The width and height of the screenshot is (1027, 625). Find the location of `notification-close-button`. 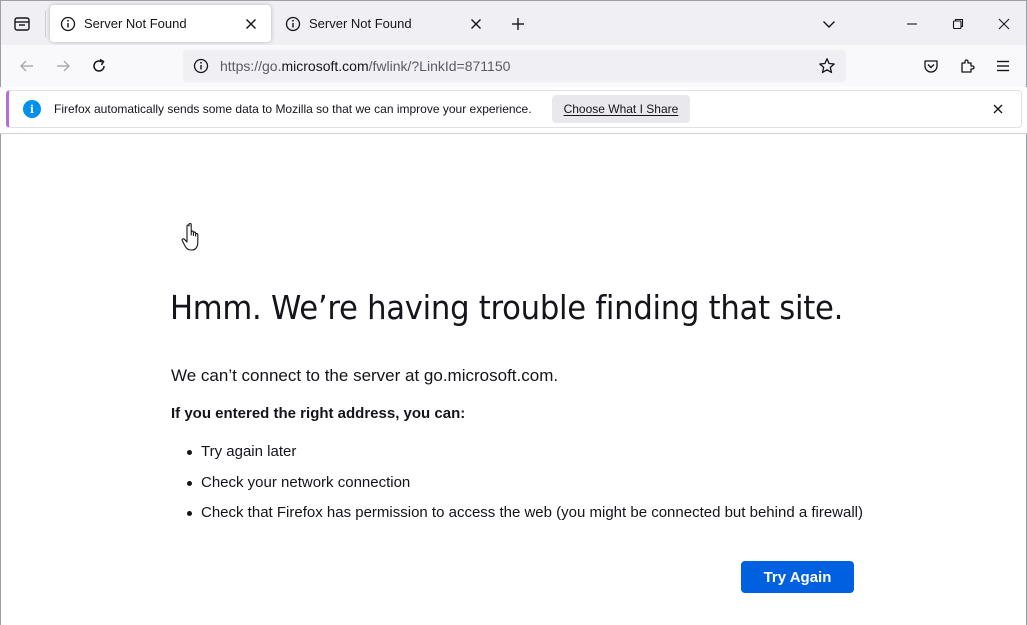

notification-close-button is located at coordinates (998, 109).